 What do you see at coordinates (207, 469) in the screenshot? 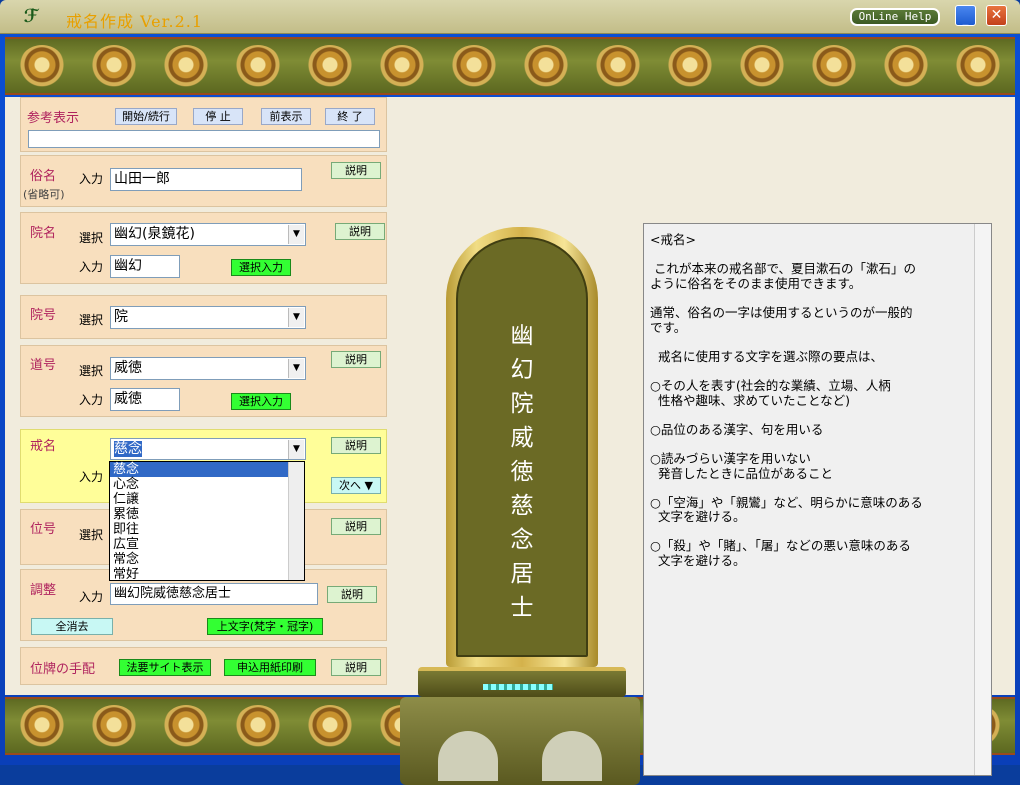
I see `list-item: 慈念` at bounding box center [207, 469].